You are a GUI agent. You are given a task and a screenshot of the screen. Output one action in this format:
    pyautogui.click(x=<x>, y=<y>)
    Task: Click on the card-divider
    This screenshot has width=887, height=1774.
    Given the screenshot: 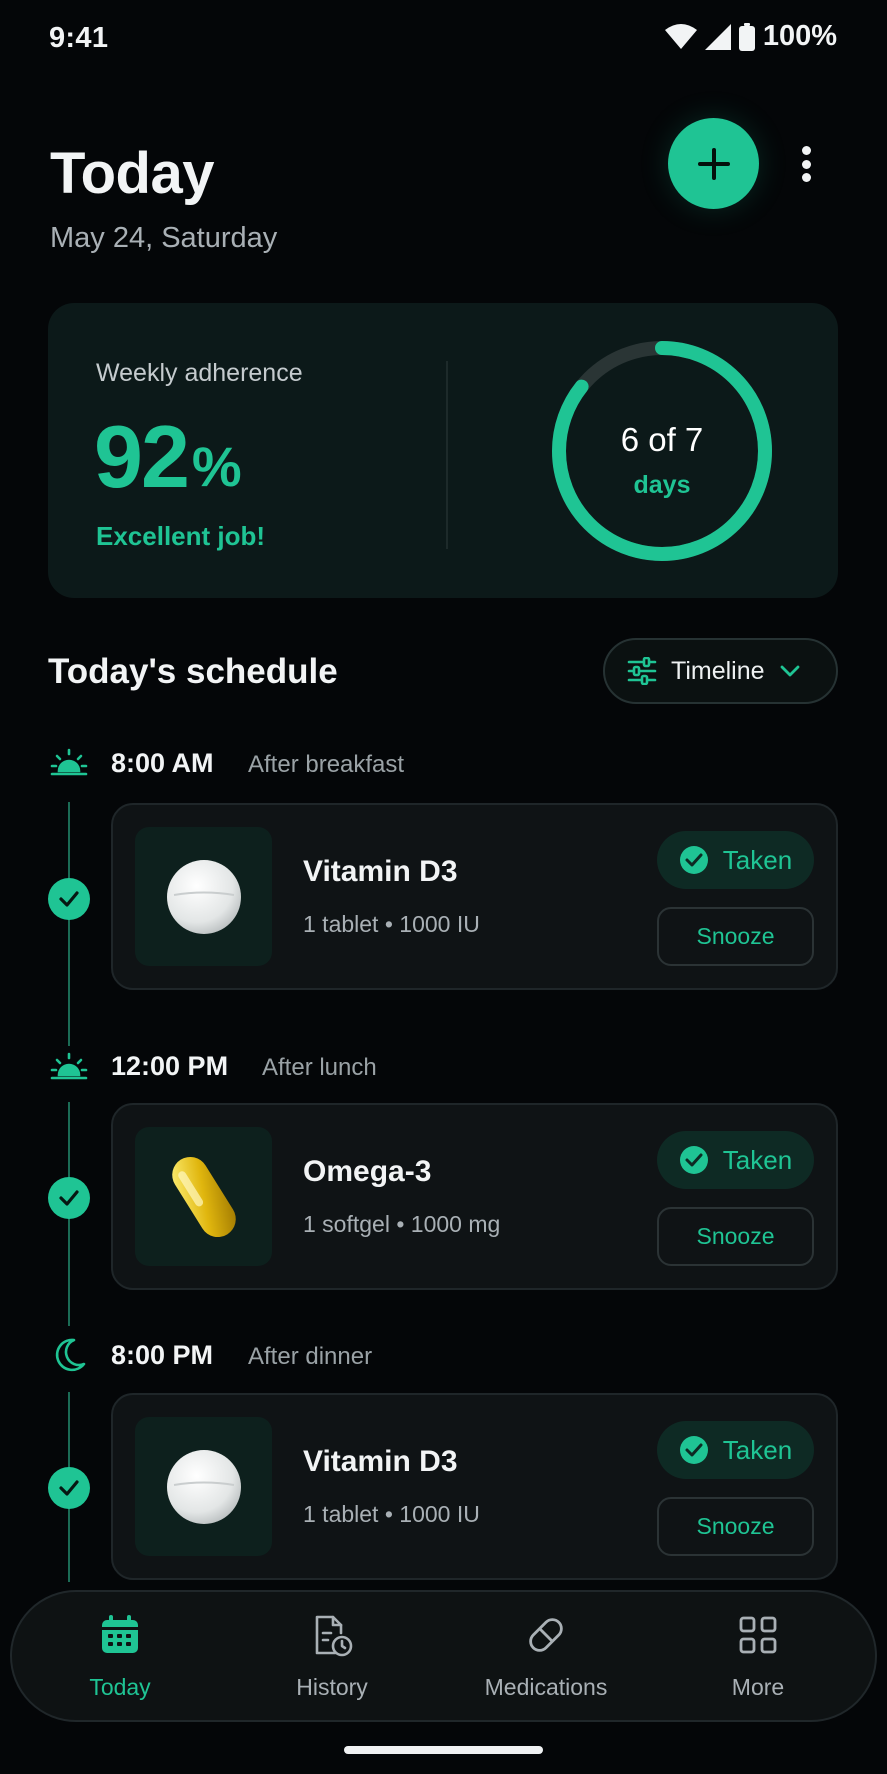 What is the action you would take?
    pyautogui.click(x=447, y=455)
    